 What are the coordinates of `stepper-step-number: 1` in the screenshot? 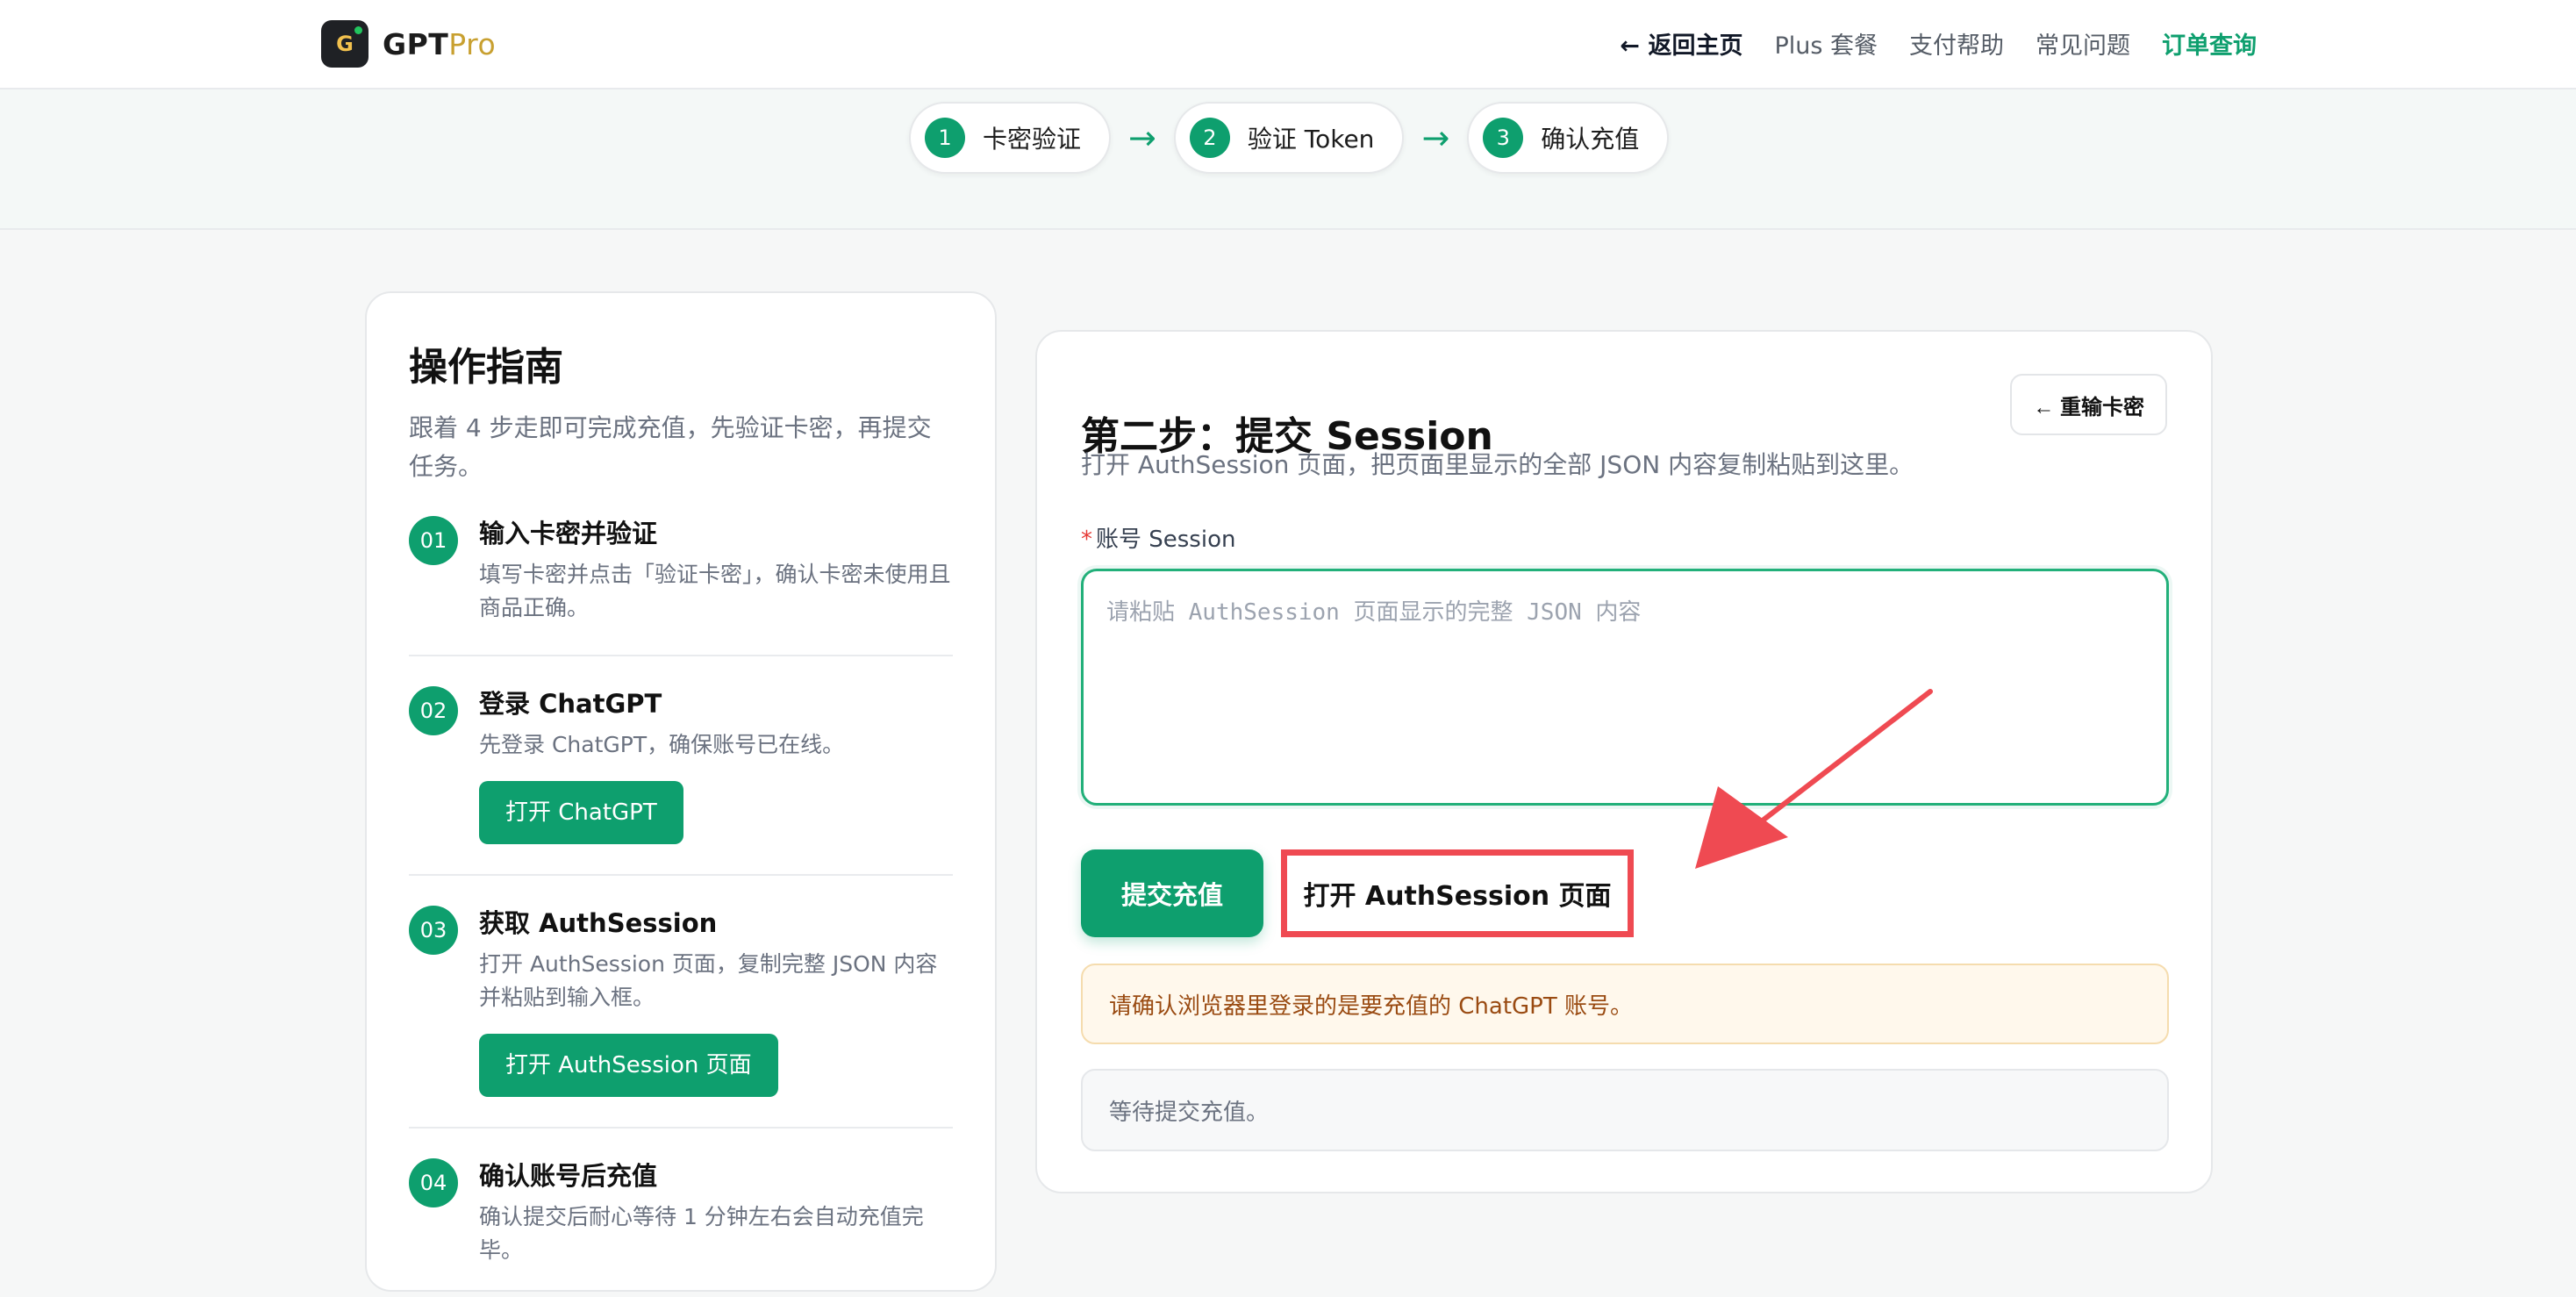 It's located at (945, 138).